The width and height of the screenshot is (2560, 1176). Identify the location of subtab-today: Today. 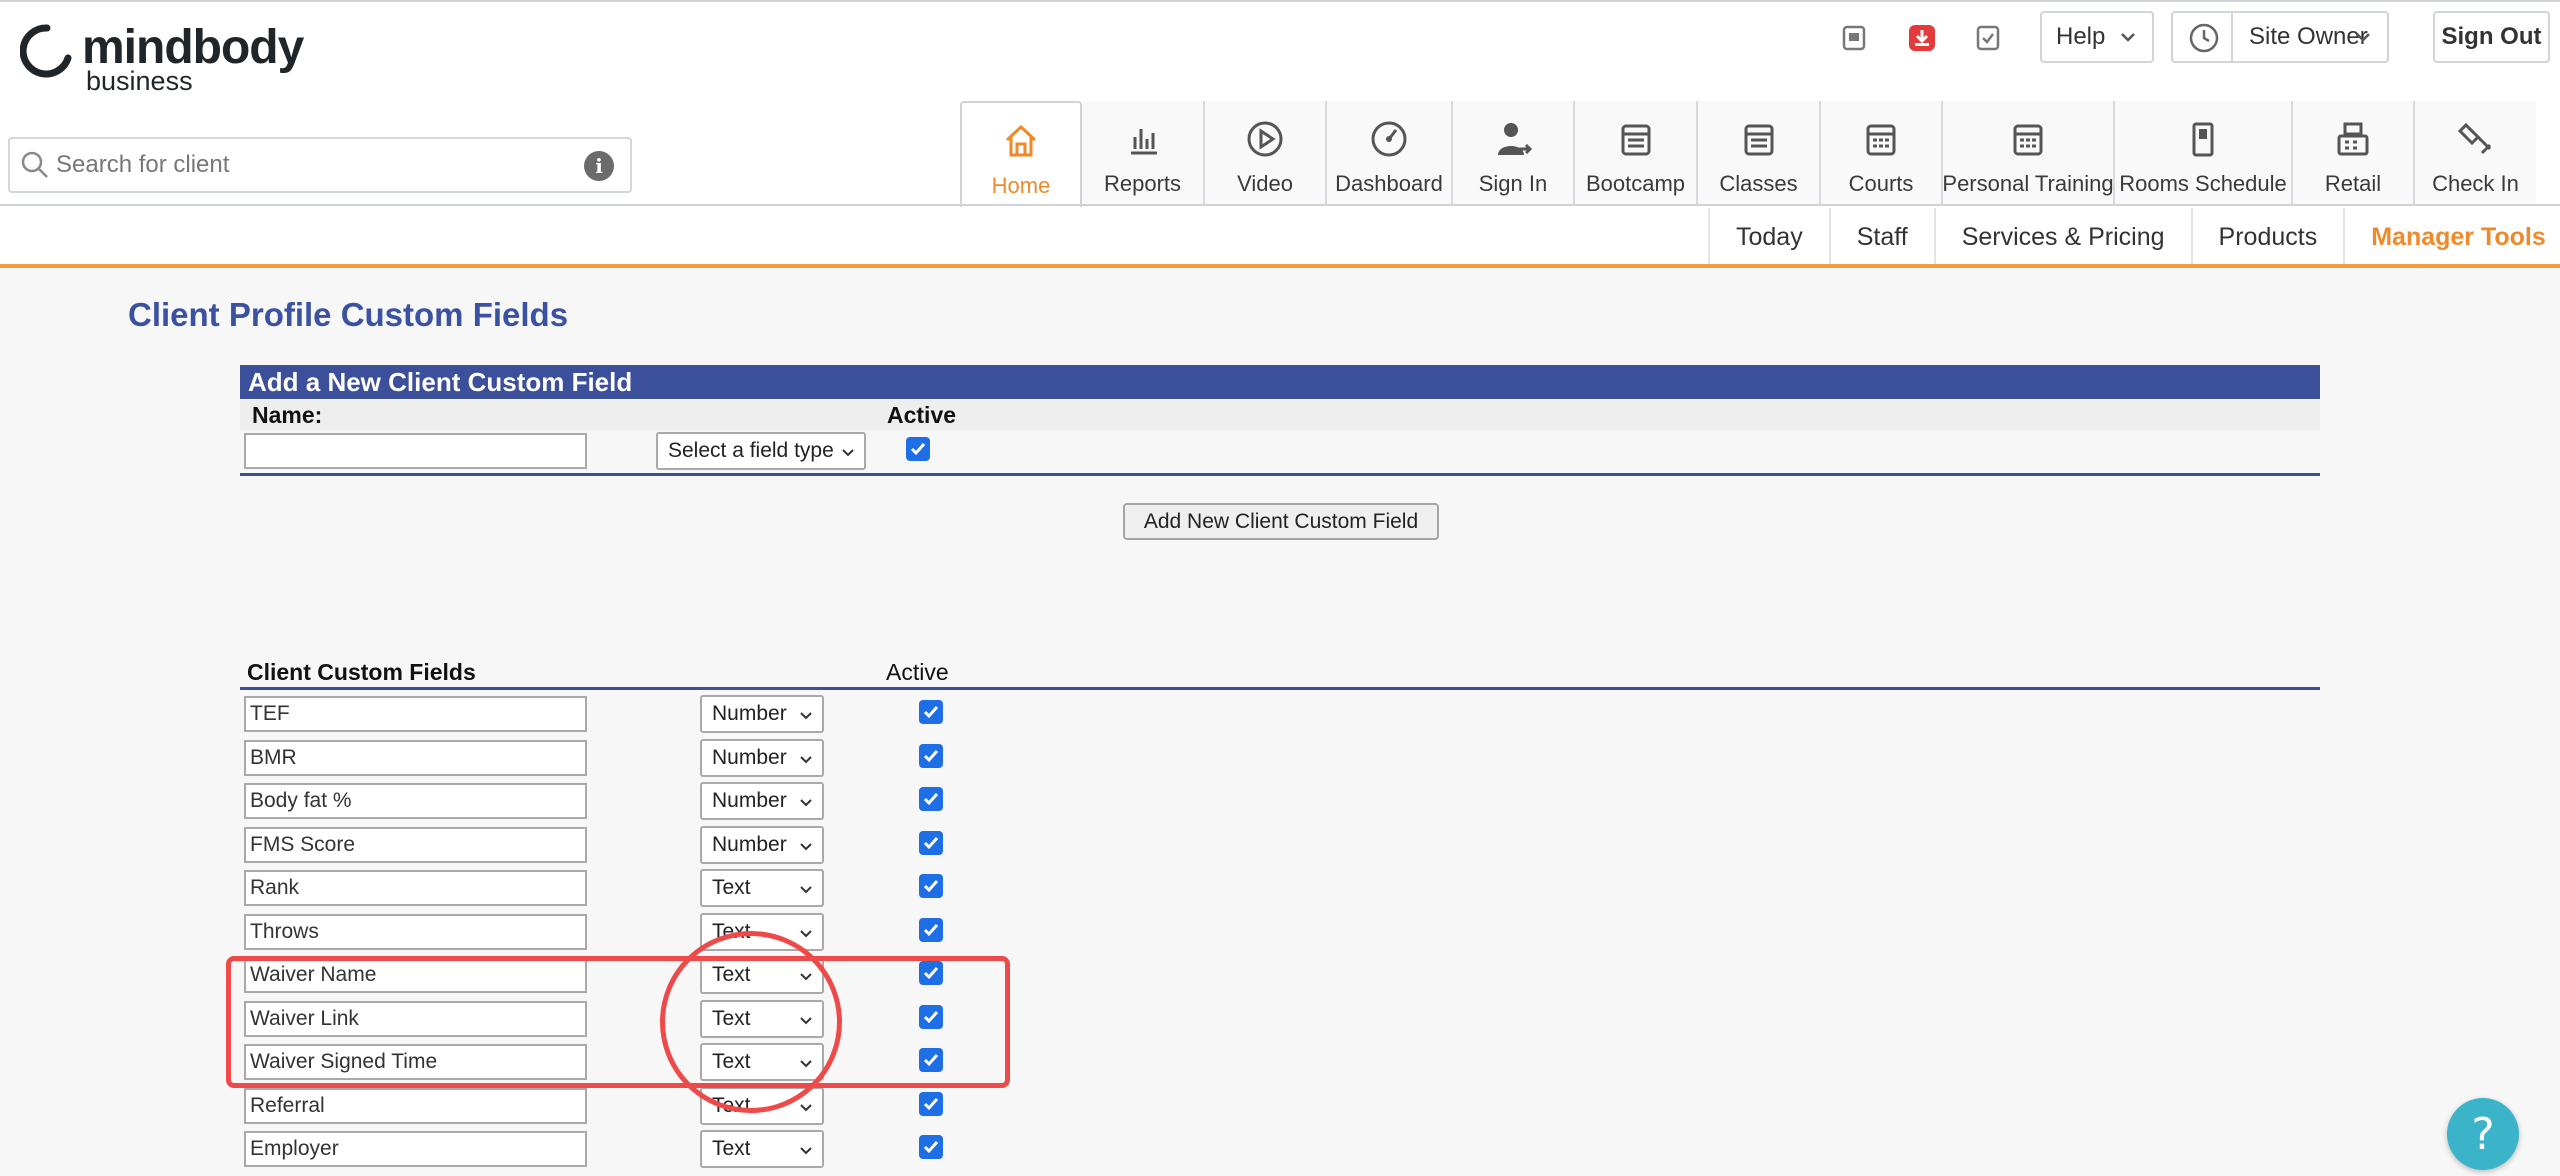
(1768, 237).